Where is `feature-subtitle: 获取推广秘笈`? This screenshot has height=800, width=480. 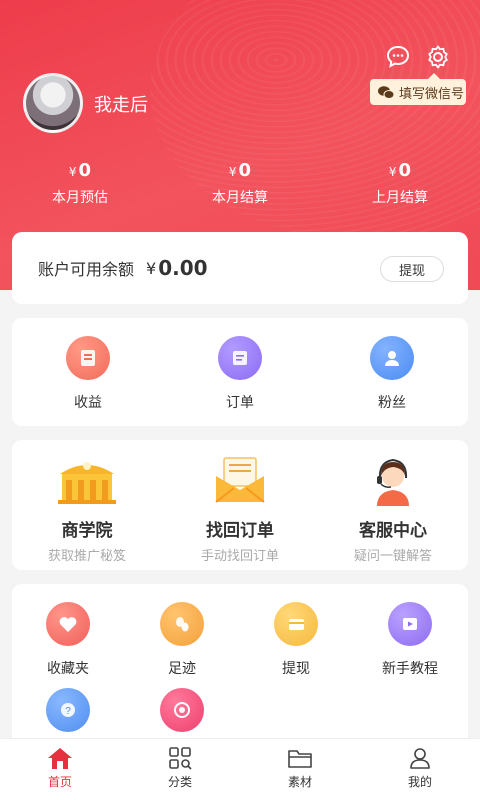 feature-subtitle: 获取推广秘笈 is located at coordinates (86, 556).